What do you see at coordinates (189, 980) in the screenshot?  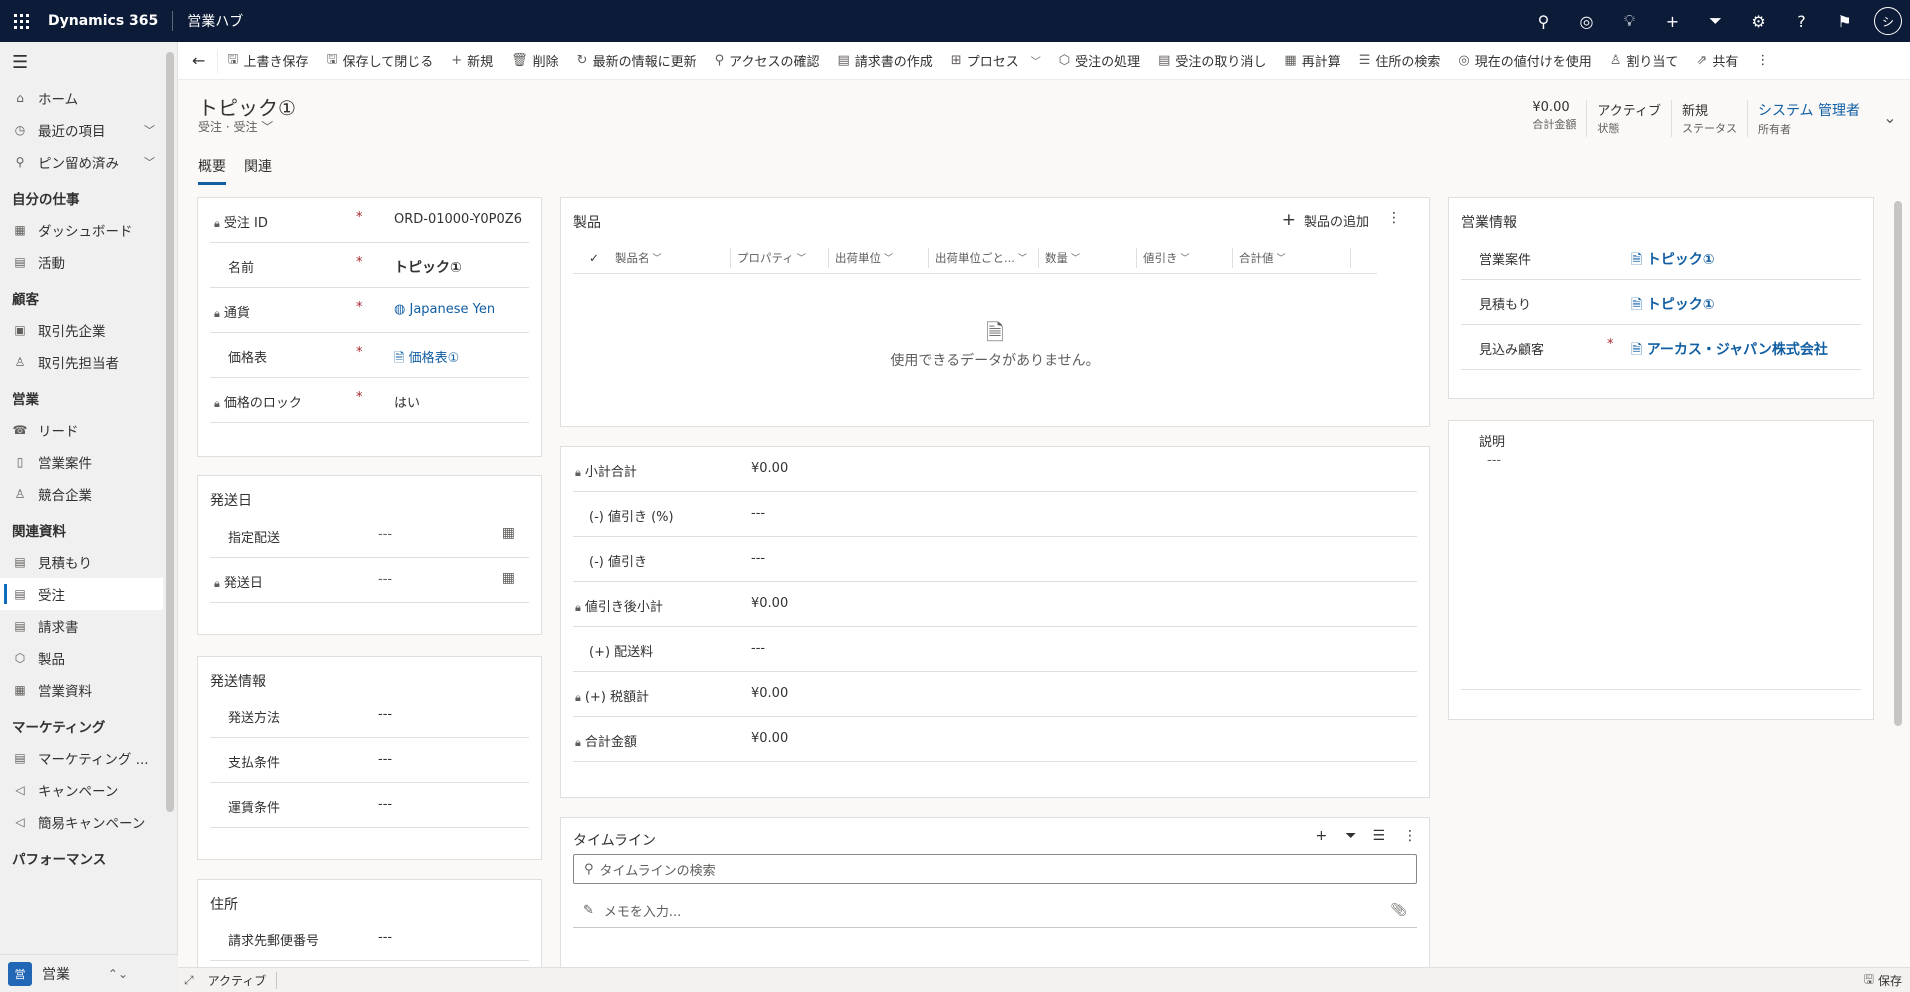 I see `expand-icon: ⤢` at bounding box center [189, 980].